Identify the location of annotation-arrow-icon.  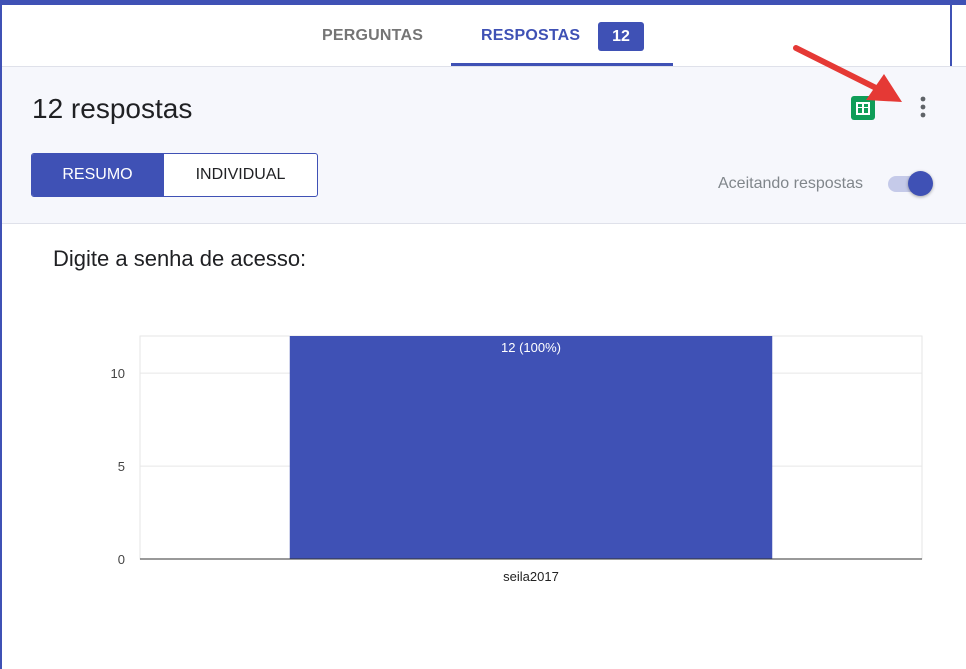
(847, 73).